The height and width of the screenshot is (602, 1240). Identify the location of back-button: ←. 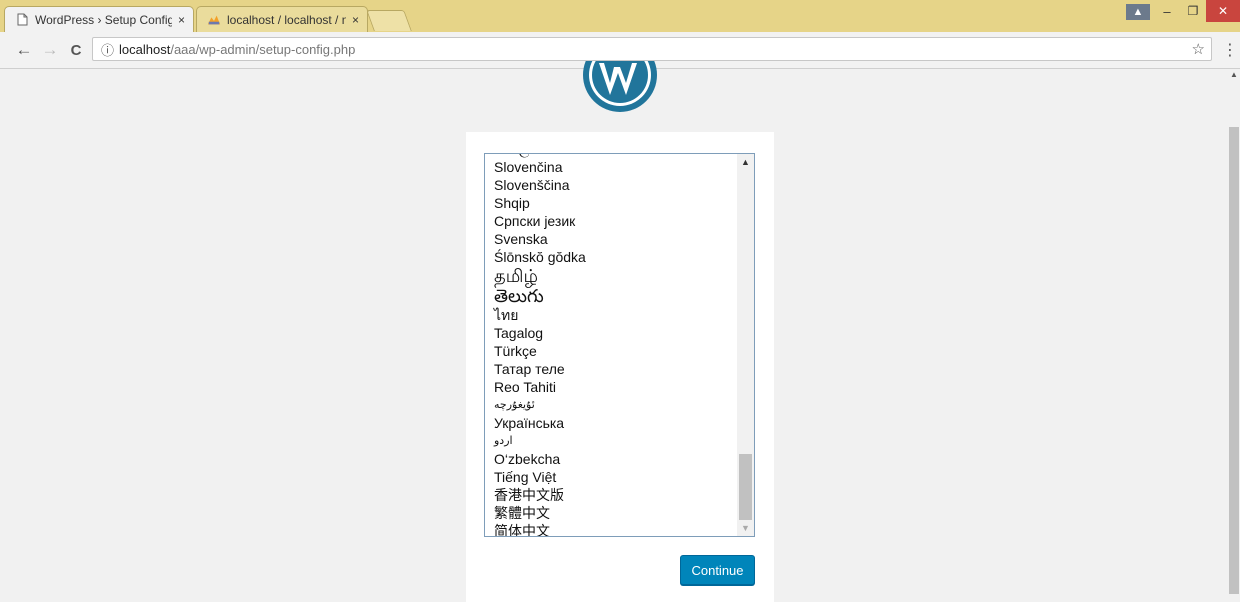
(24, 50).